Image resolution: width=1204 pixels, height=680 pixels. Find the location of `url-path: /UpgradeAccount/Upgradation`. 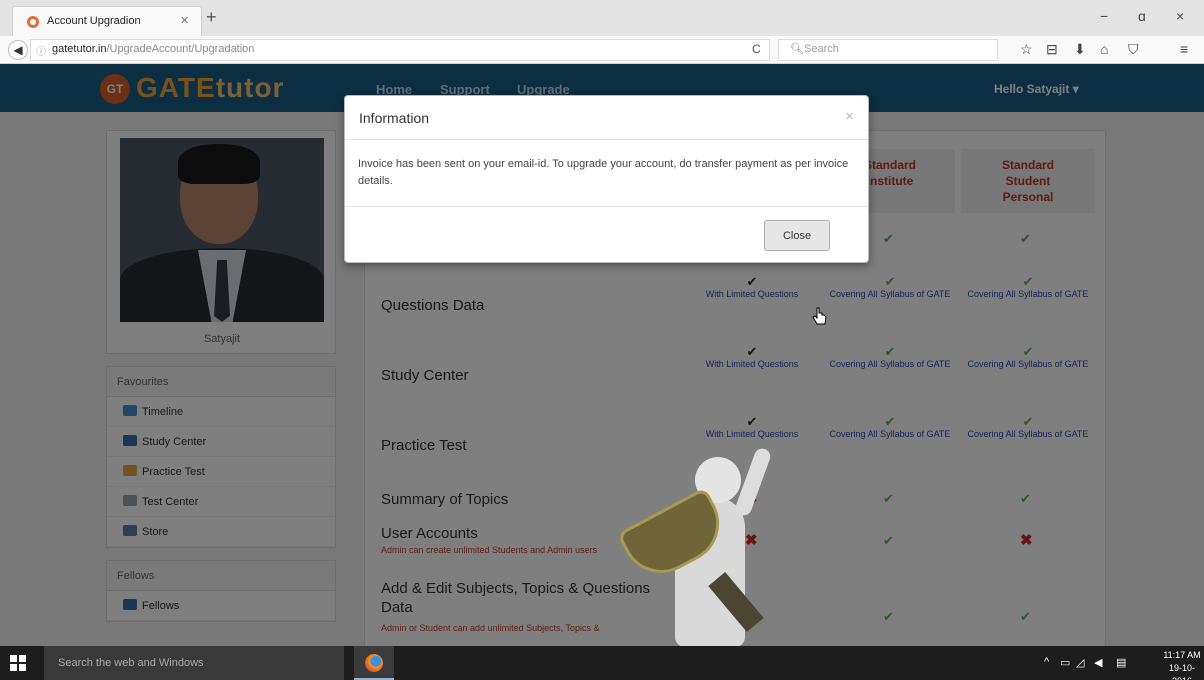

url-path: /UpgradeAccount/Upgradation is located at coordinates (180, 49).